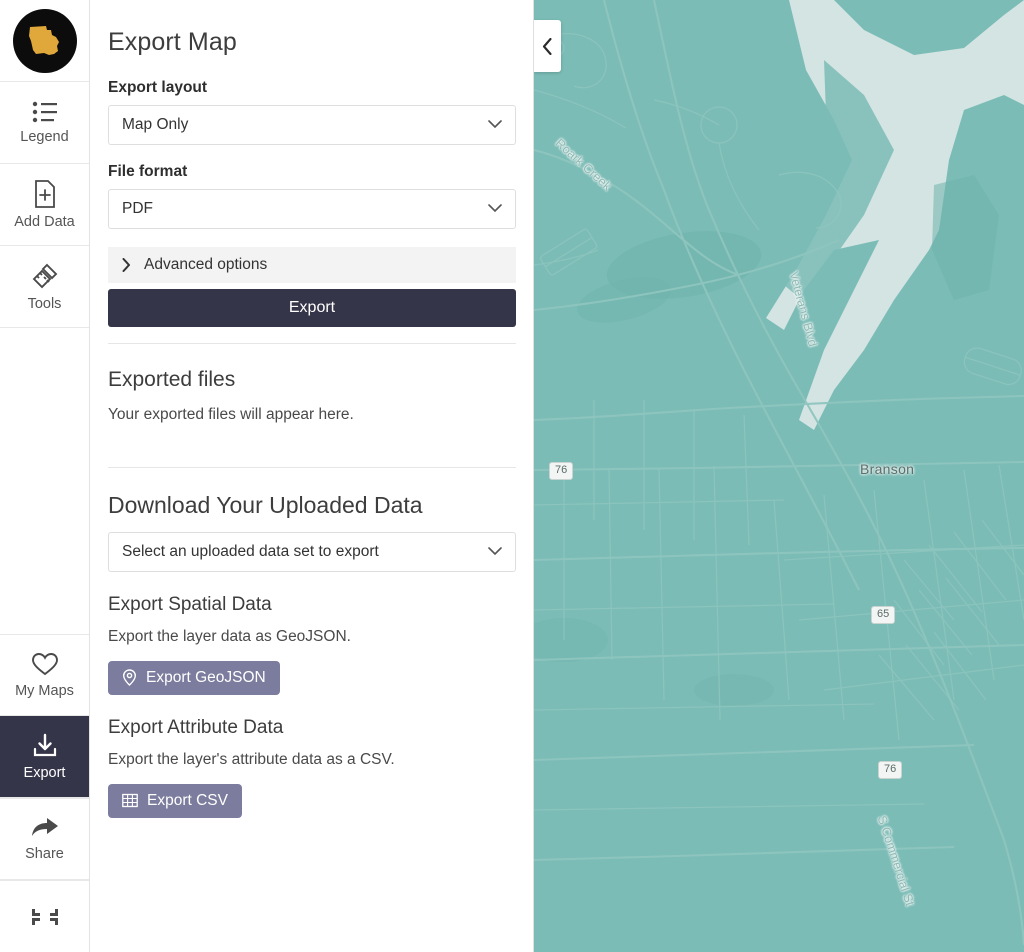 Image resolution: width=1024 pixels, height=952 pixels. I want to click on missouri-shape-icon, so click(43, 40).